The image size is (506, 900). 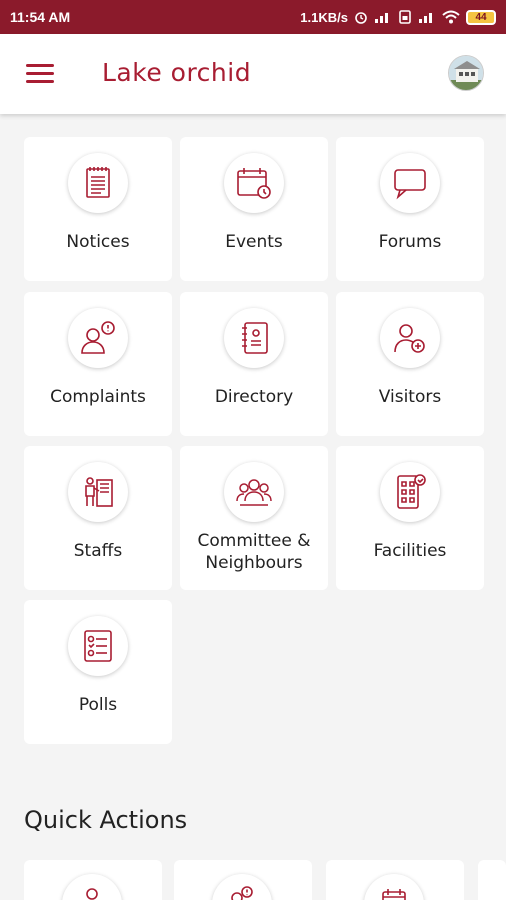 What do you see at coordinates (254, 541) in the screenshot?
I see `tile-label-line1: Committee &` at bounding box center [254, 541].